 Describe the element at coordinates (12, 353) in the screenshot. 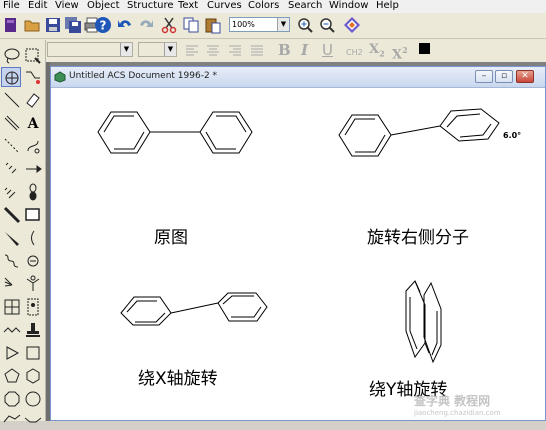

I see `triangle-ring-icon` at that location.